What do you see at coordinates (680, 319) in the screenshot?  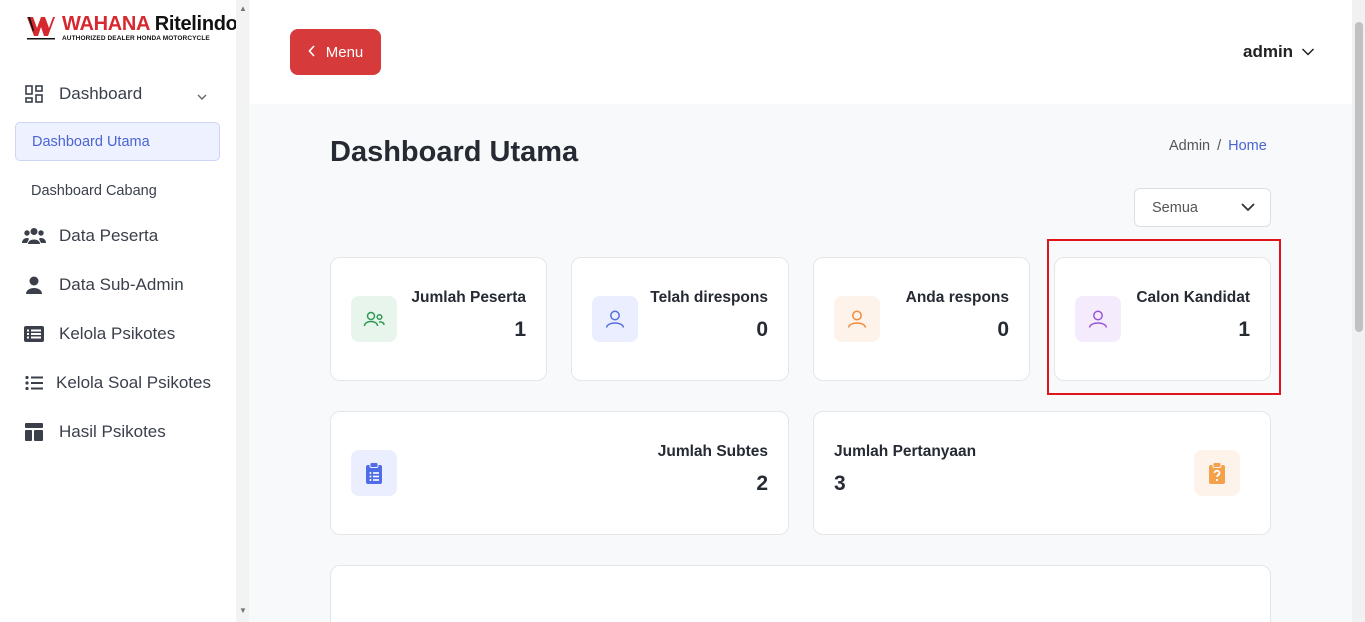 I see `stat-card-telah-direspons: Telah direspons 0` at bounding box center [680, 319].